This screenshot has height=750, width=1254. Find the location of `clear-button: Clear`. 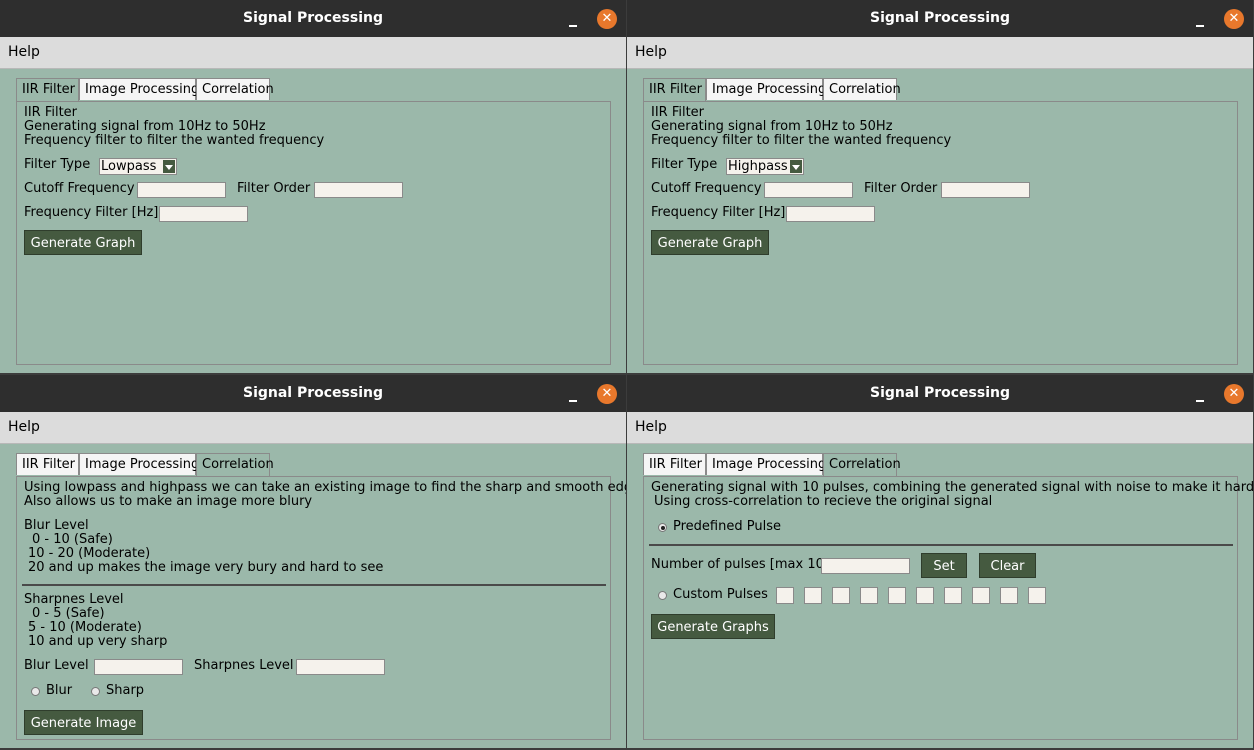

clear-button: Clear is located at coordinates (1007, 565).